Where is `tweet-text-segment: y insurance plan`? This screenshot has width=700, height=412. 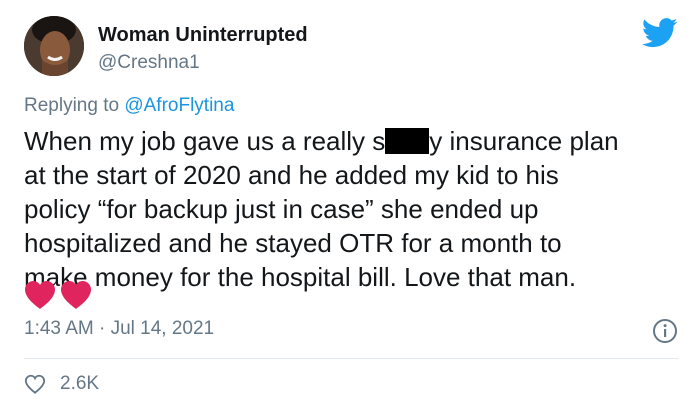 tweet-text-segment: y insurance plan is located at coordinates (524, 141).